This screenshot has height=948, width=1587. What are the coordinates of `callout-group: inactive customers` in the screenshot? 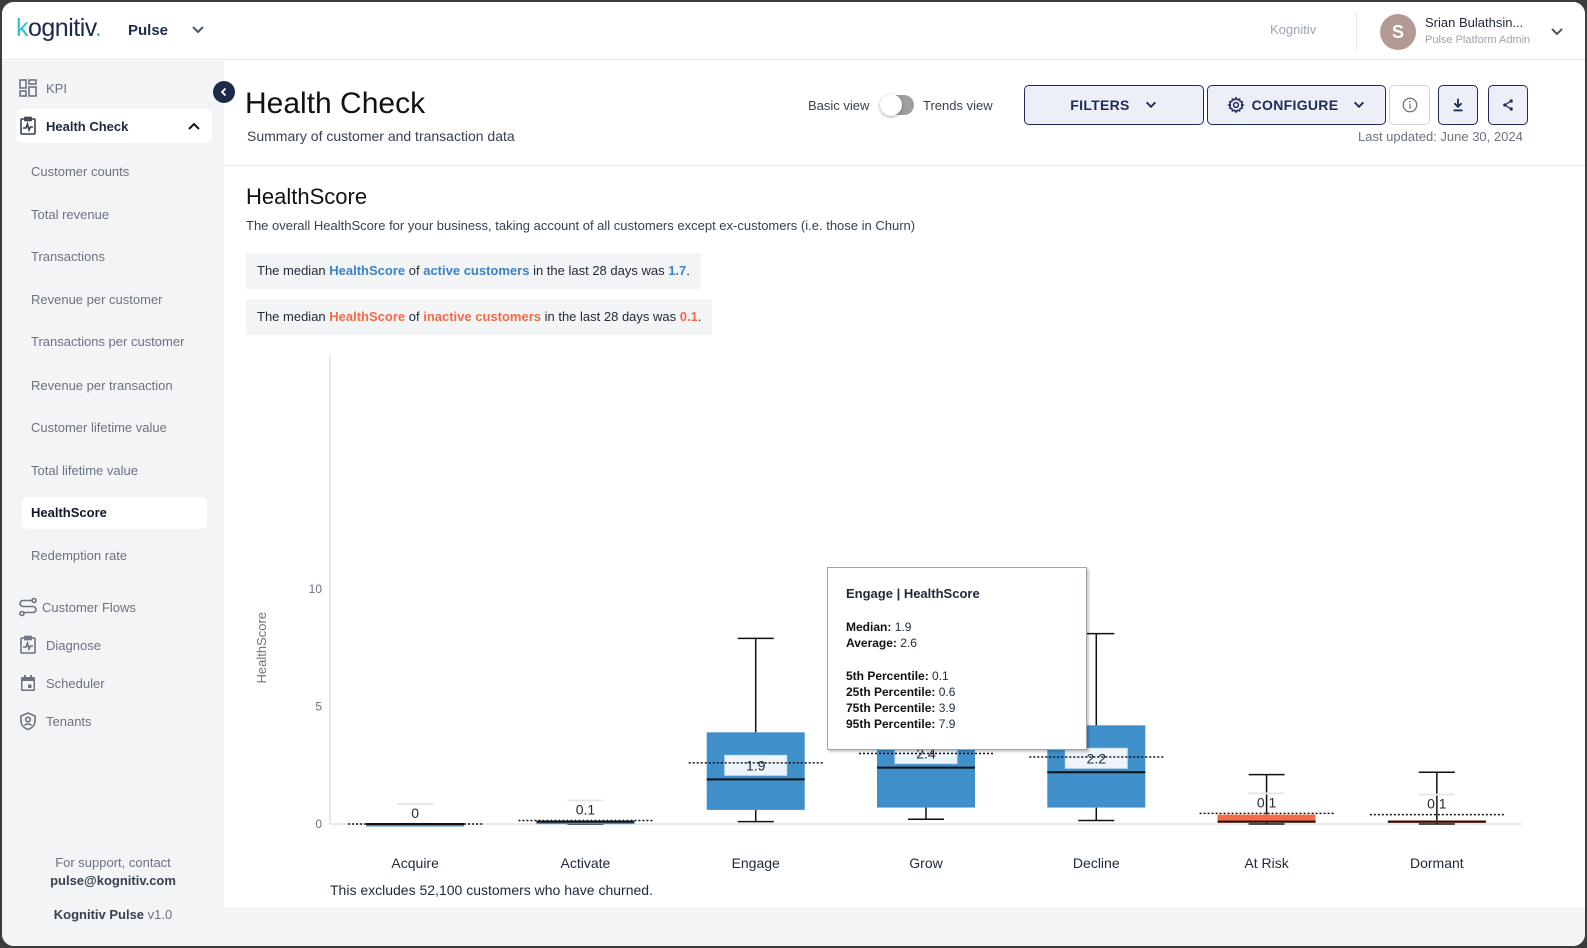 It's located at (482, 316).